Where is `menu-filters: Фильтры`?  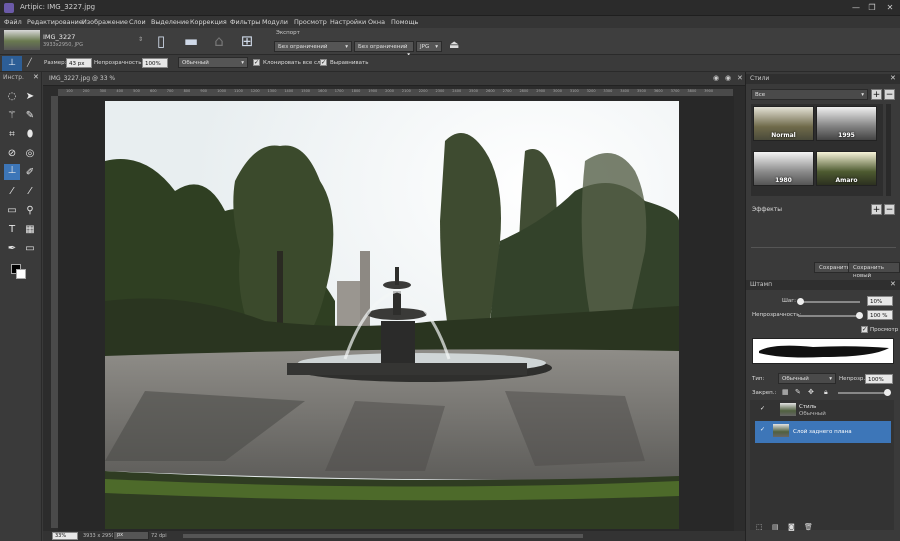
menu-filters: Фильтры is located at coordinates (245, 22).